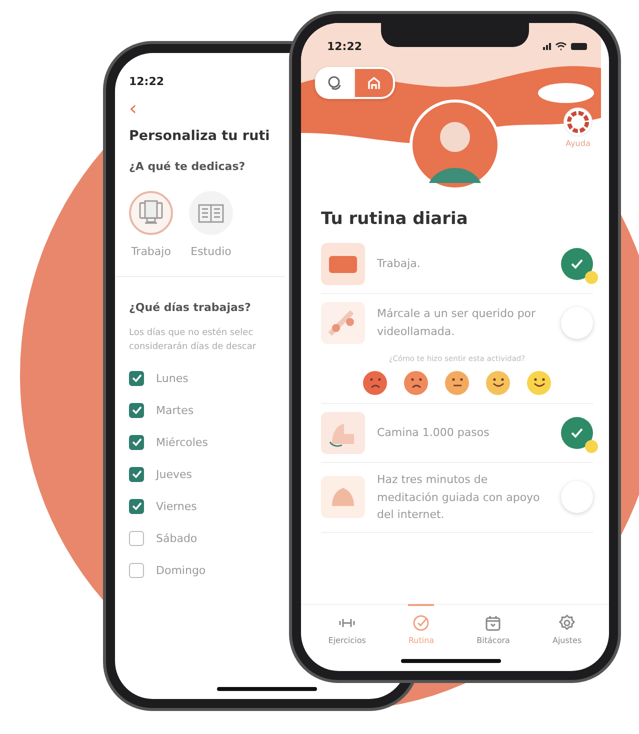 This screenshot has height=734, width=639. I want to click on day-label: Miércoles, so click(182, 442).